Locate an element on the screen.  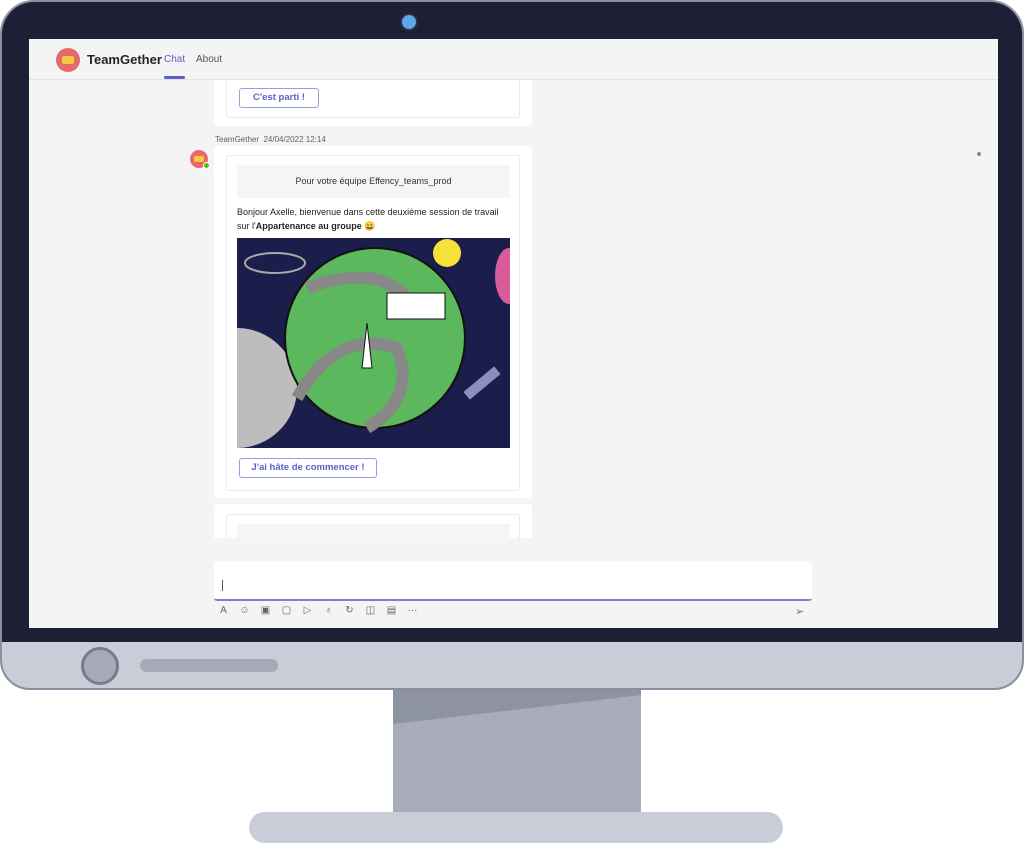
teamgether-logo is located at coordinates (68, 60).